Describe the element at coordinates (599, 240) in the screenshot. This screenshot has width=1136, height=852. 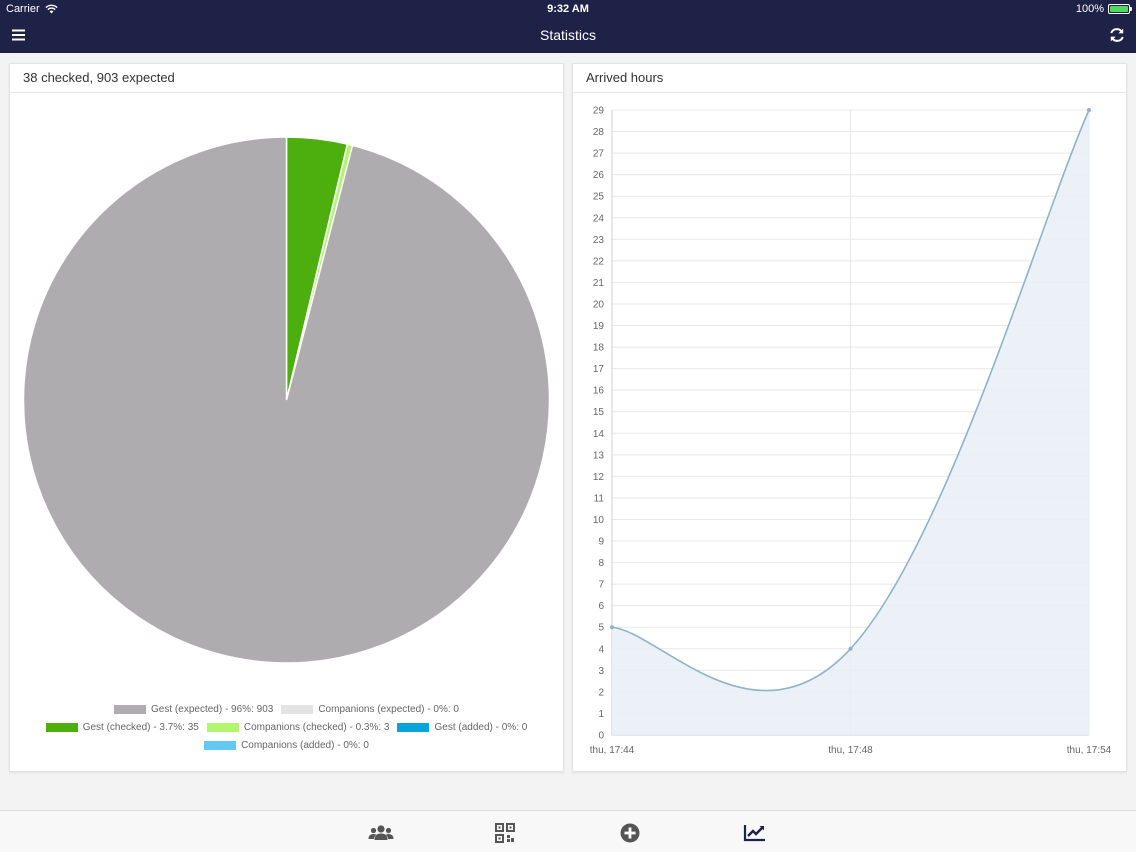
I see `y-tick-label: 23` at that location.